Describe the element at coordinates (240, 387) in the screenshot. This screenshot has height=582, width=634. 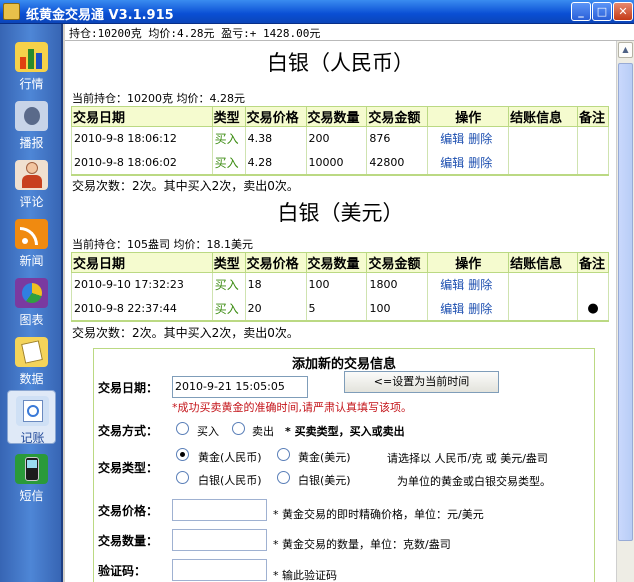
I see `trade-date-input: 2010-9-21 15:05:05` at that location.